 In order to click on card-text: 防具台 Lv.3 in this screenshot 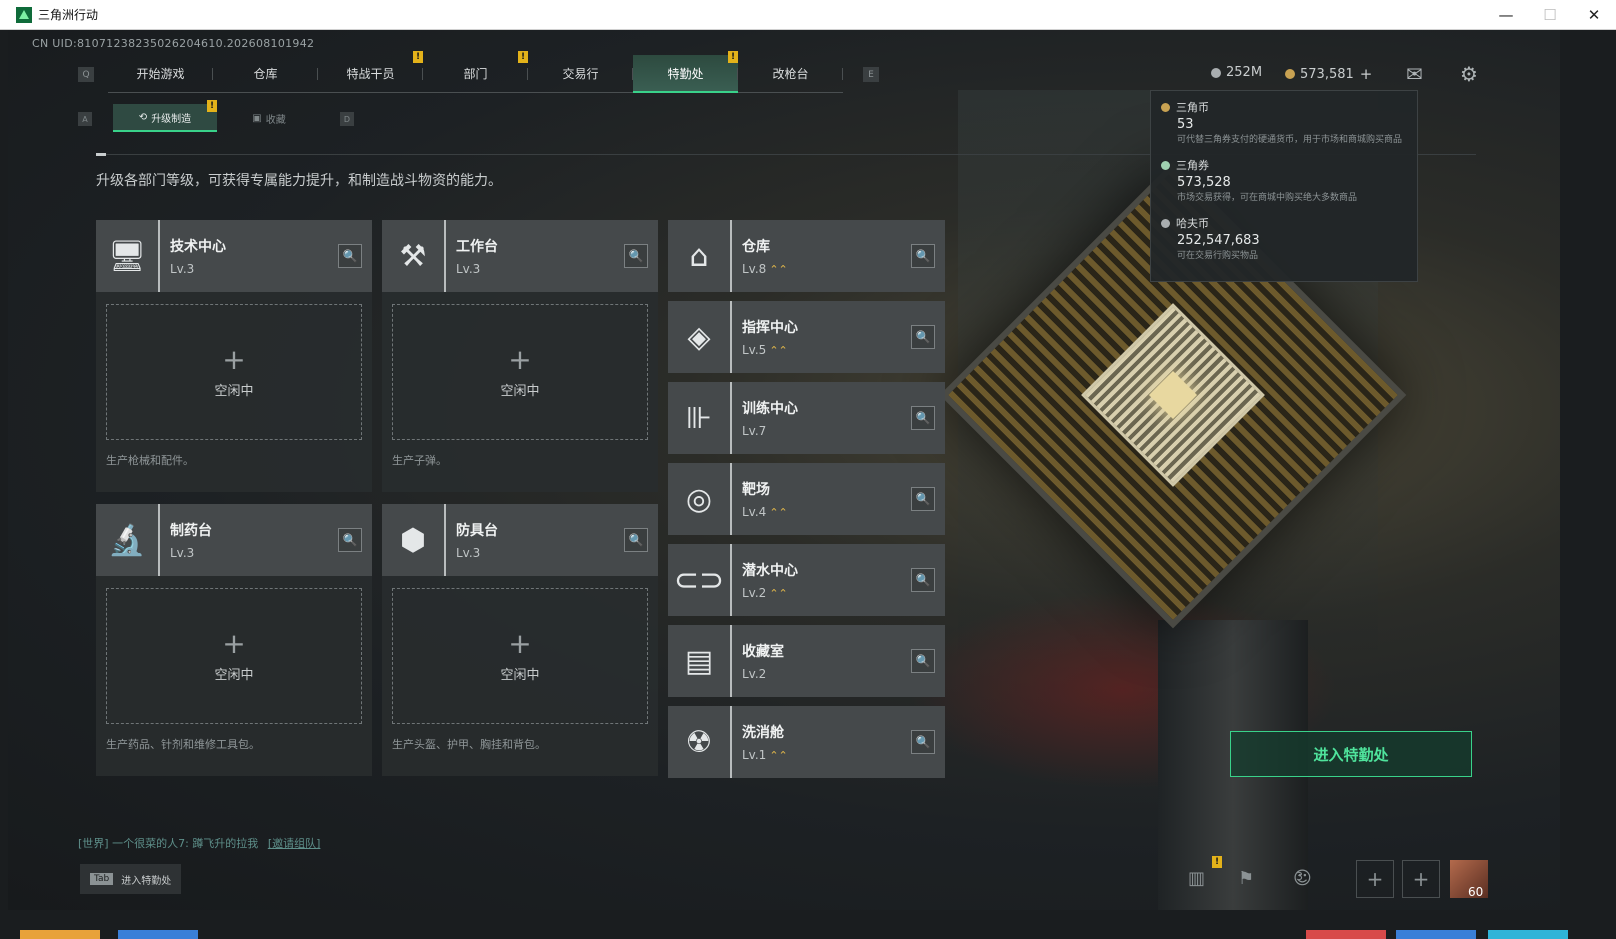, I will do `click(477, 540)`.